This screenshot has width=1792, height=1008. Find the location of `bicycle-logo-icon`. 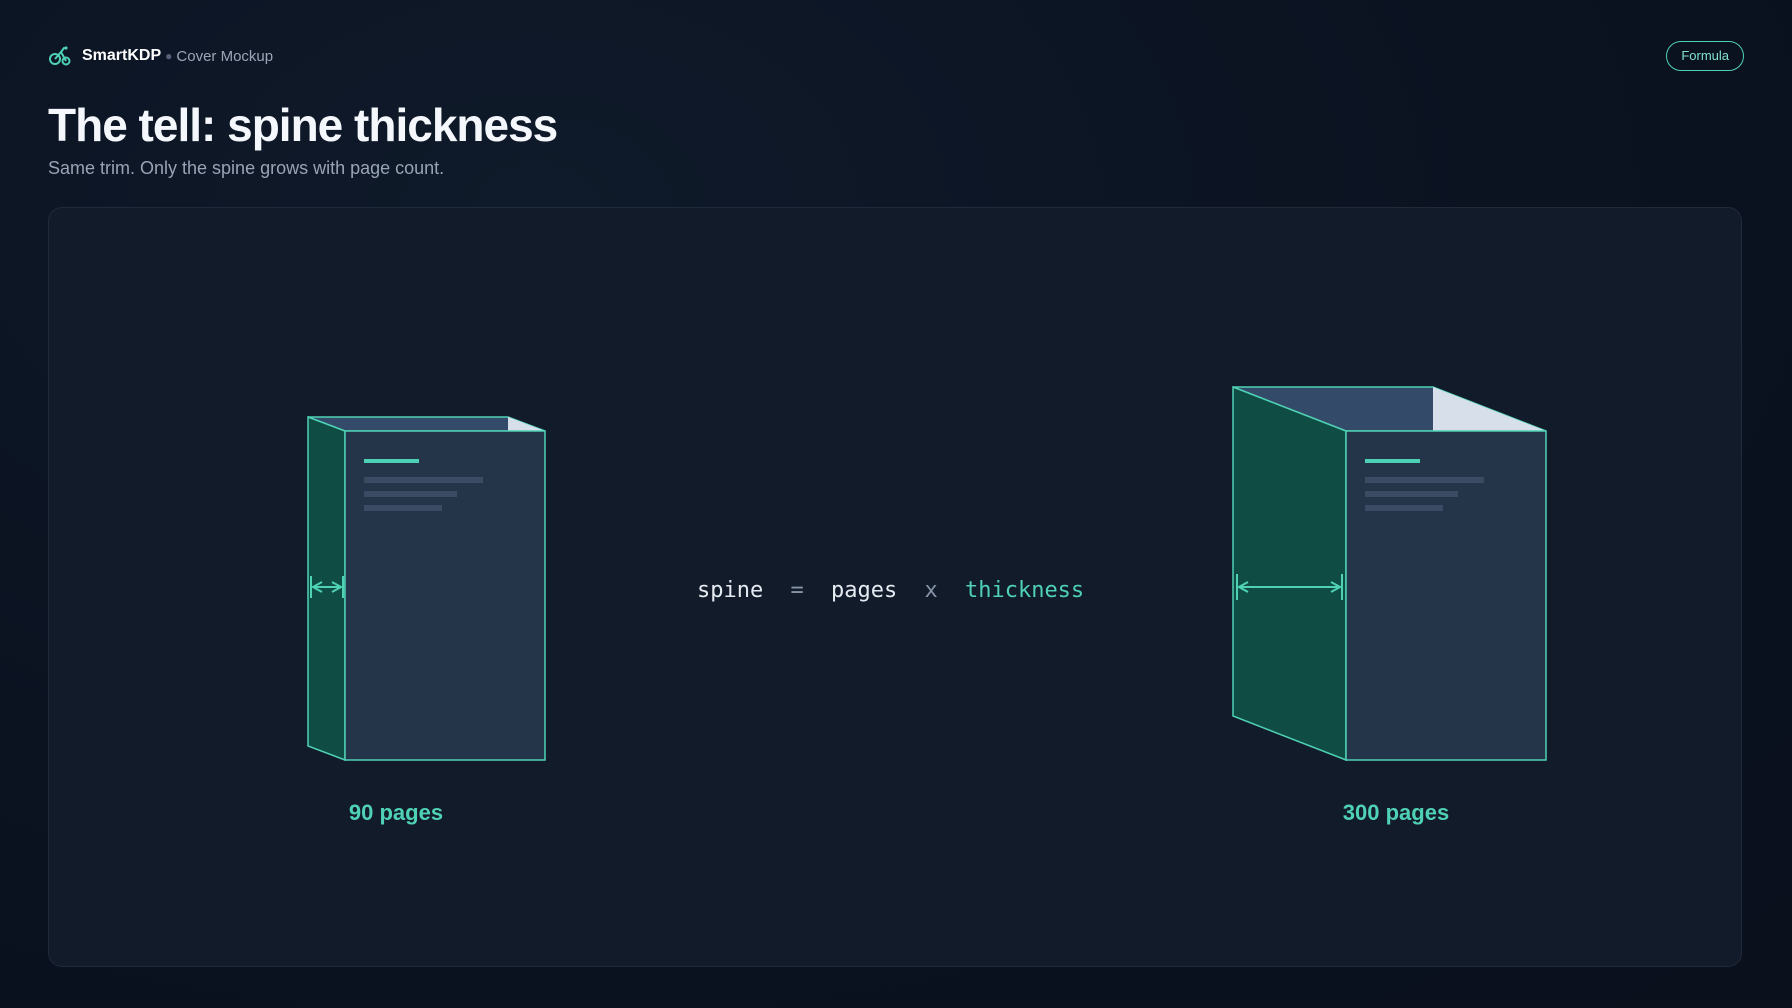

bicycle-logo-icon is located at coordinates (60, 56).